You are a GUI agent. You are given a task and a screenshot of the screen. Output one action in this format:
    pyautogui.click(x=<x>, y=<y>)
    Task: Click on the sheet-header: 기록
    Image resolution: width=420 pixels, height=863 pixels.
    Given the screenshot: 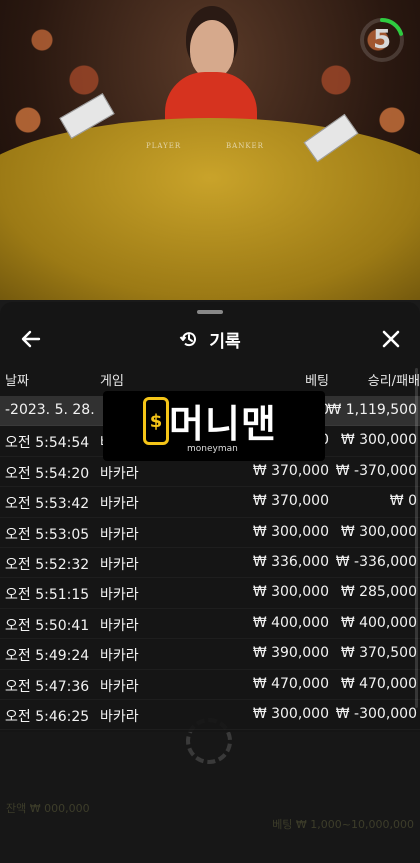 What is the action you would take?
    pyautogui.click(x=210, y=339)
    